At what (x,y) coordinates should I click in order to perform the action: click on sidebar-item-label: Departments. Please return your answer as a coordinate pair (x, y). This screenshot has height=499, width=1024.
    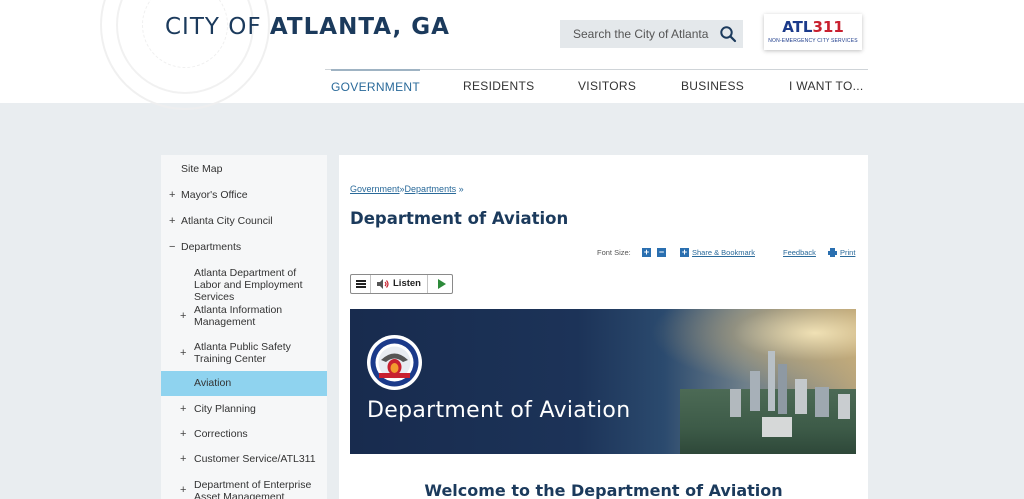
    Looking at the image, I should click on (211, 247).